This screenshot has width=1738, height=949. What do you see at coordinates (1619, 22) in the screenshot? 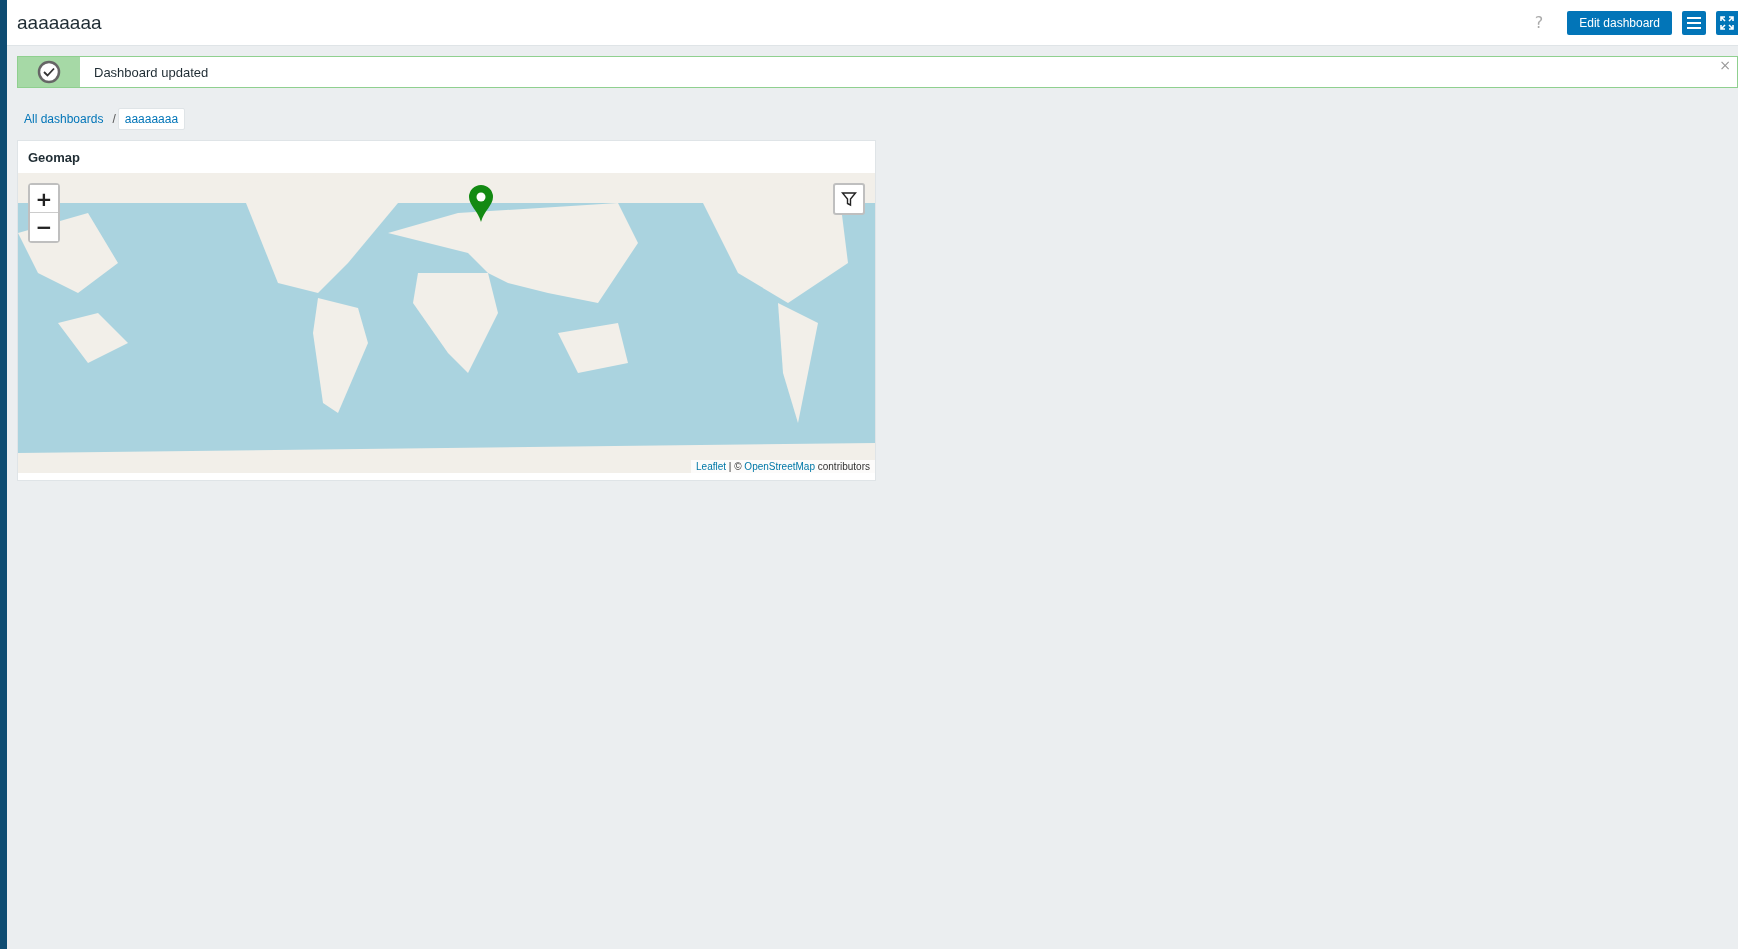
I see `edit-dashboard-button: Edit dashboard` at bounding box center [1619, 22].